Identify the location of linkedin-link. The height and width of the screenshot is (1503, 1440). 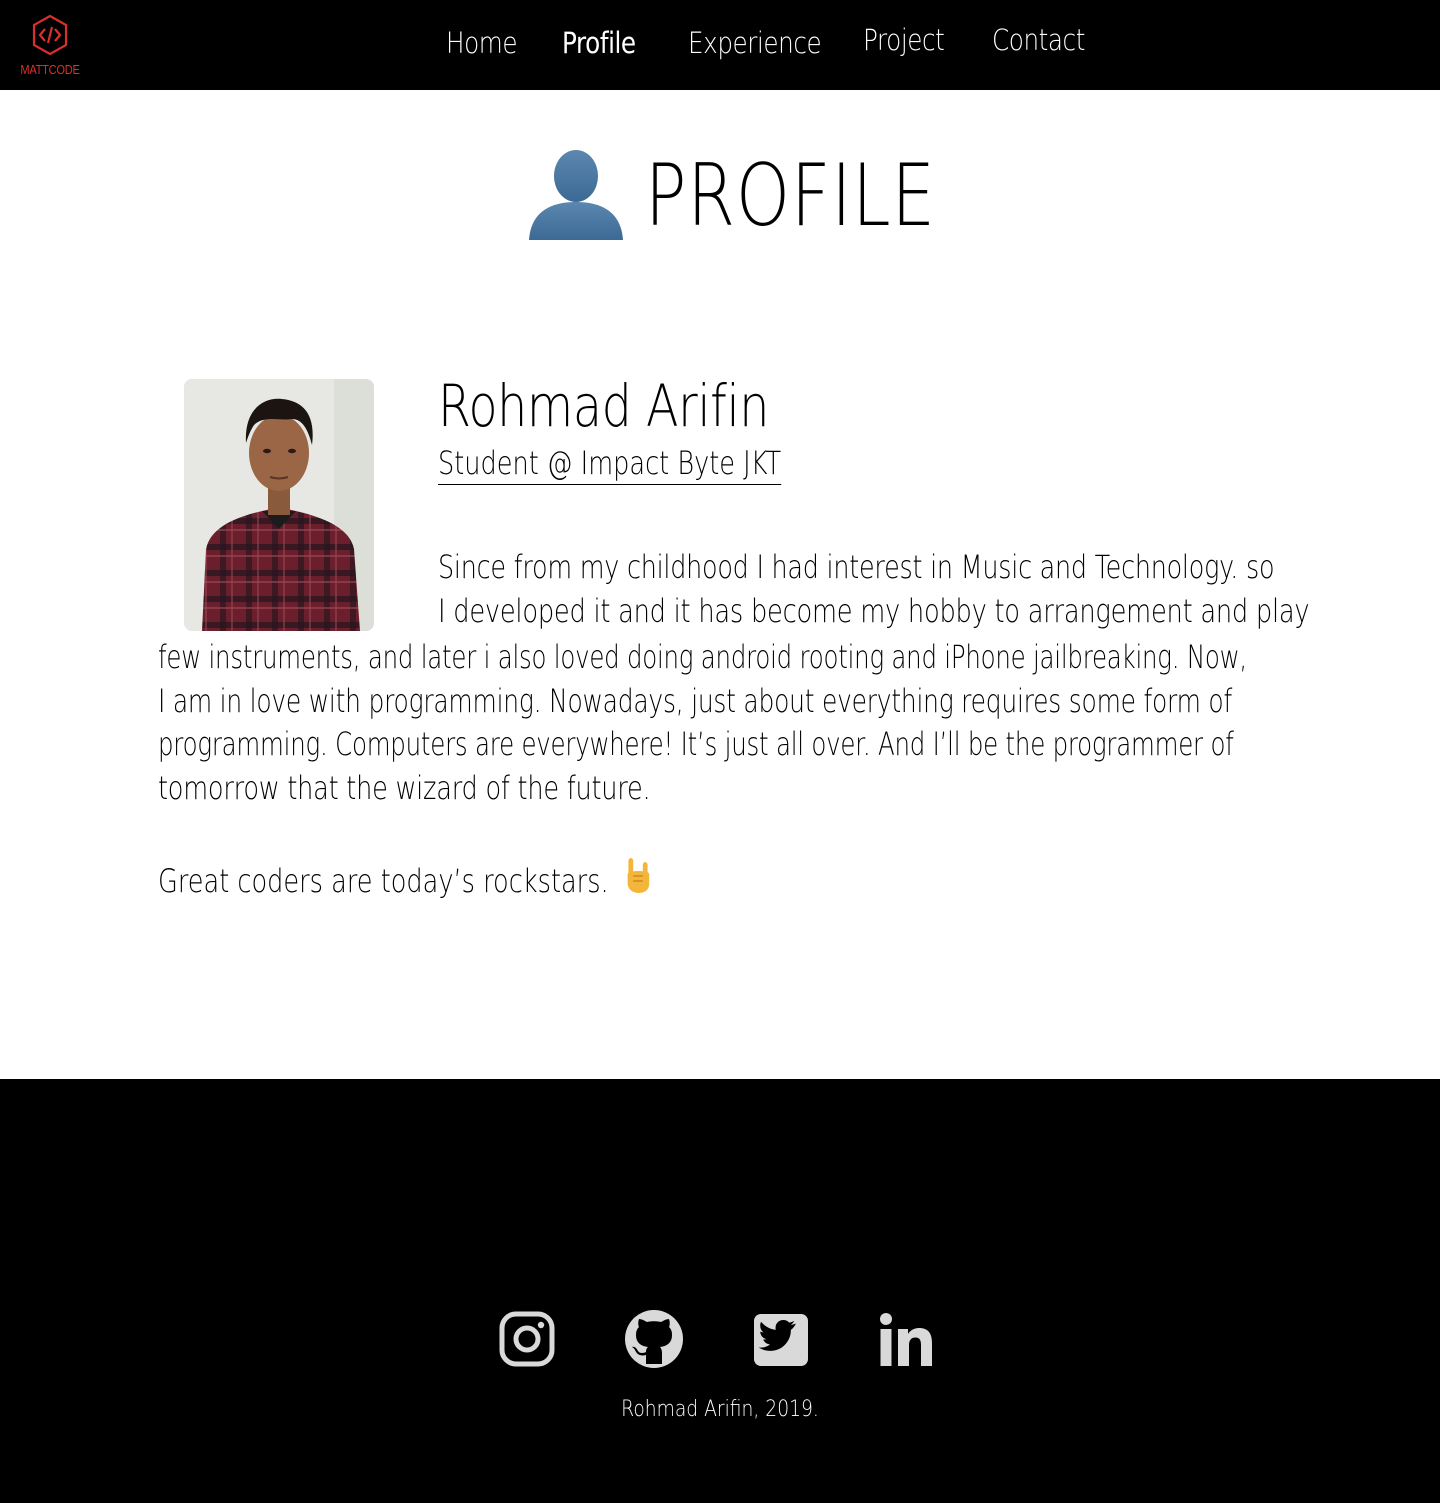
(906, 1341).